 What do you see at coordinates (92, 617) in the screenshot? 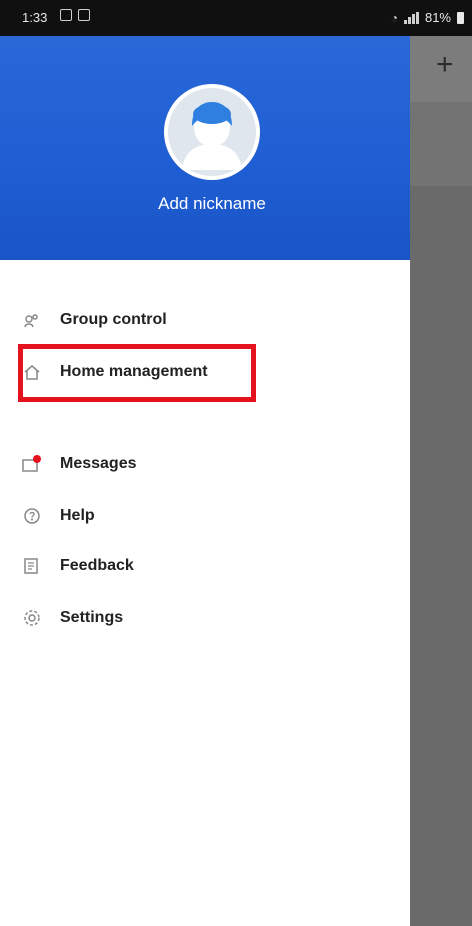
I see `menu-item-label: Settings` at bounding box center [92, 617].